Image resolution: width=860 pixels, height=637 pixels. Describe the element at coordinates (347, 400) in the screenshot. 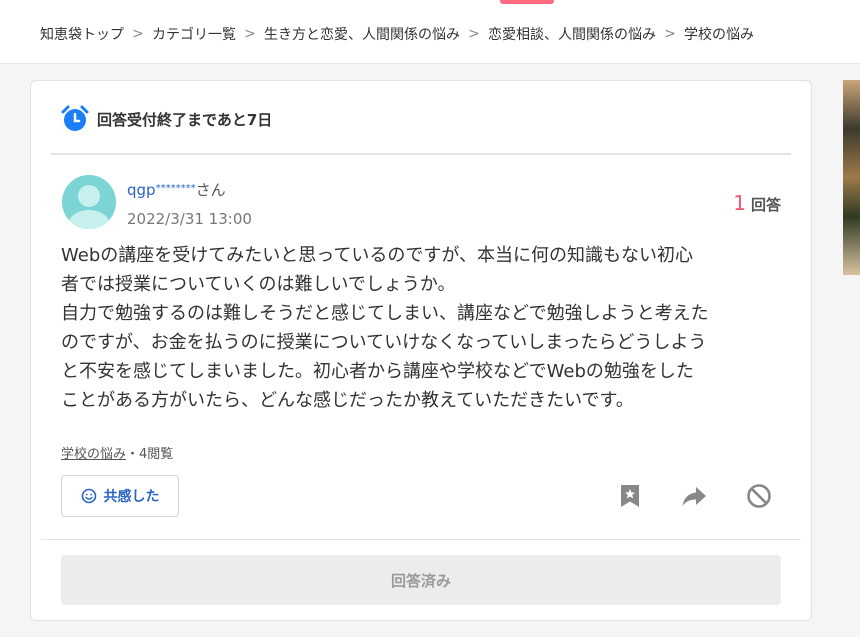

I see `question-line: ことがある方がいたら、どんな感じだったか教えていただきたいです。` at that location.